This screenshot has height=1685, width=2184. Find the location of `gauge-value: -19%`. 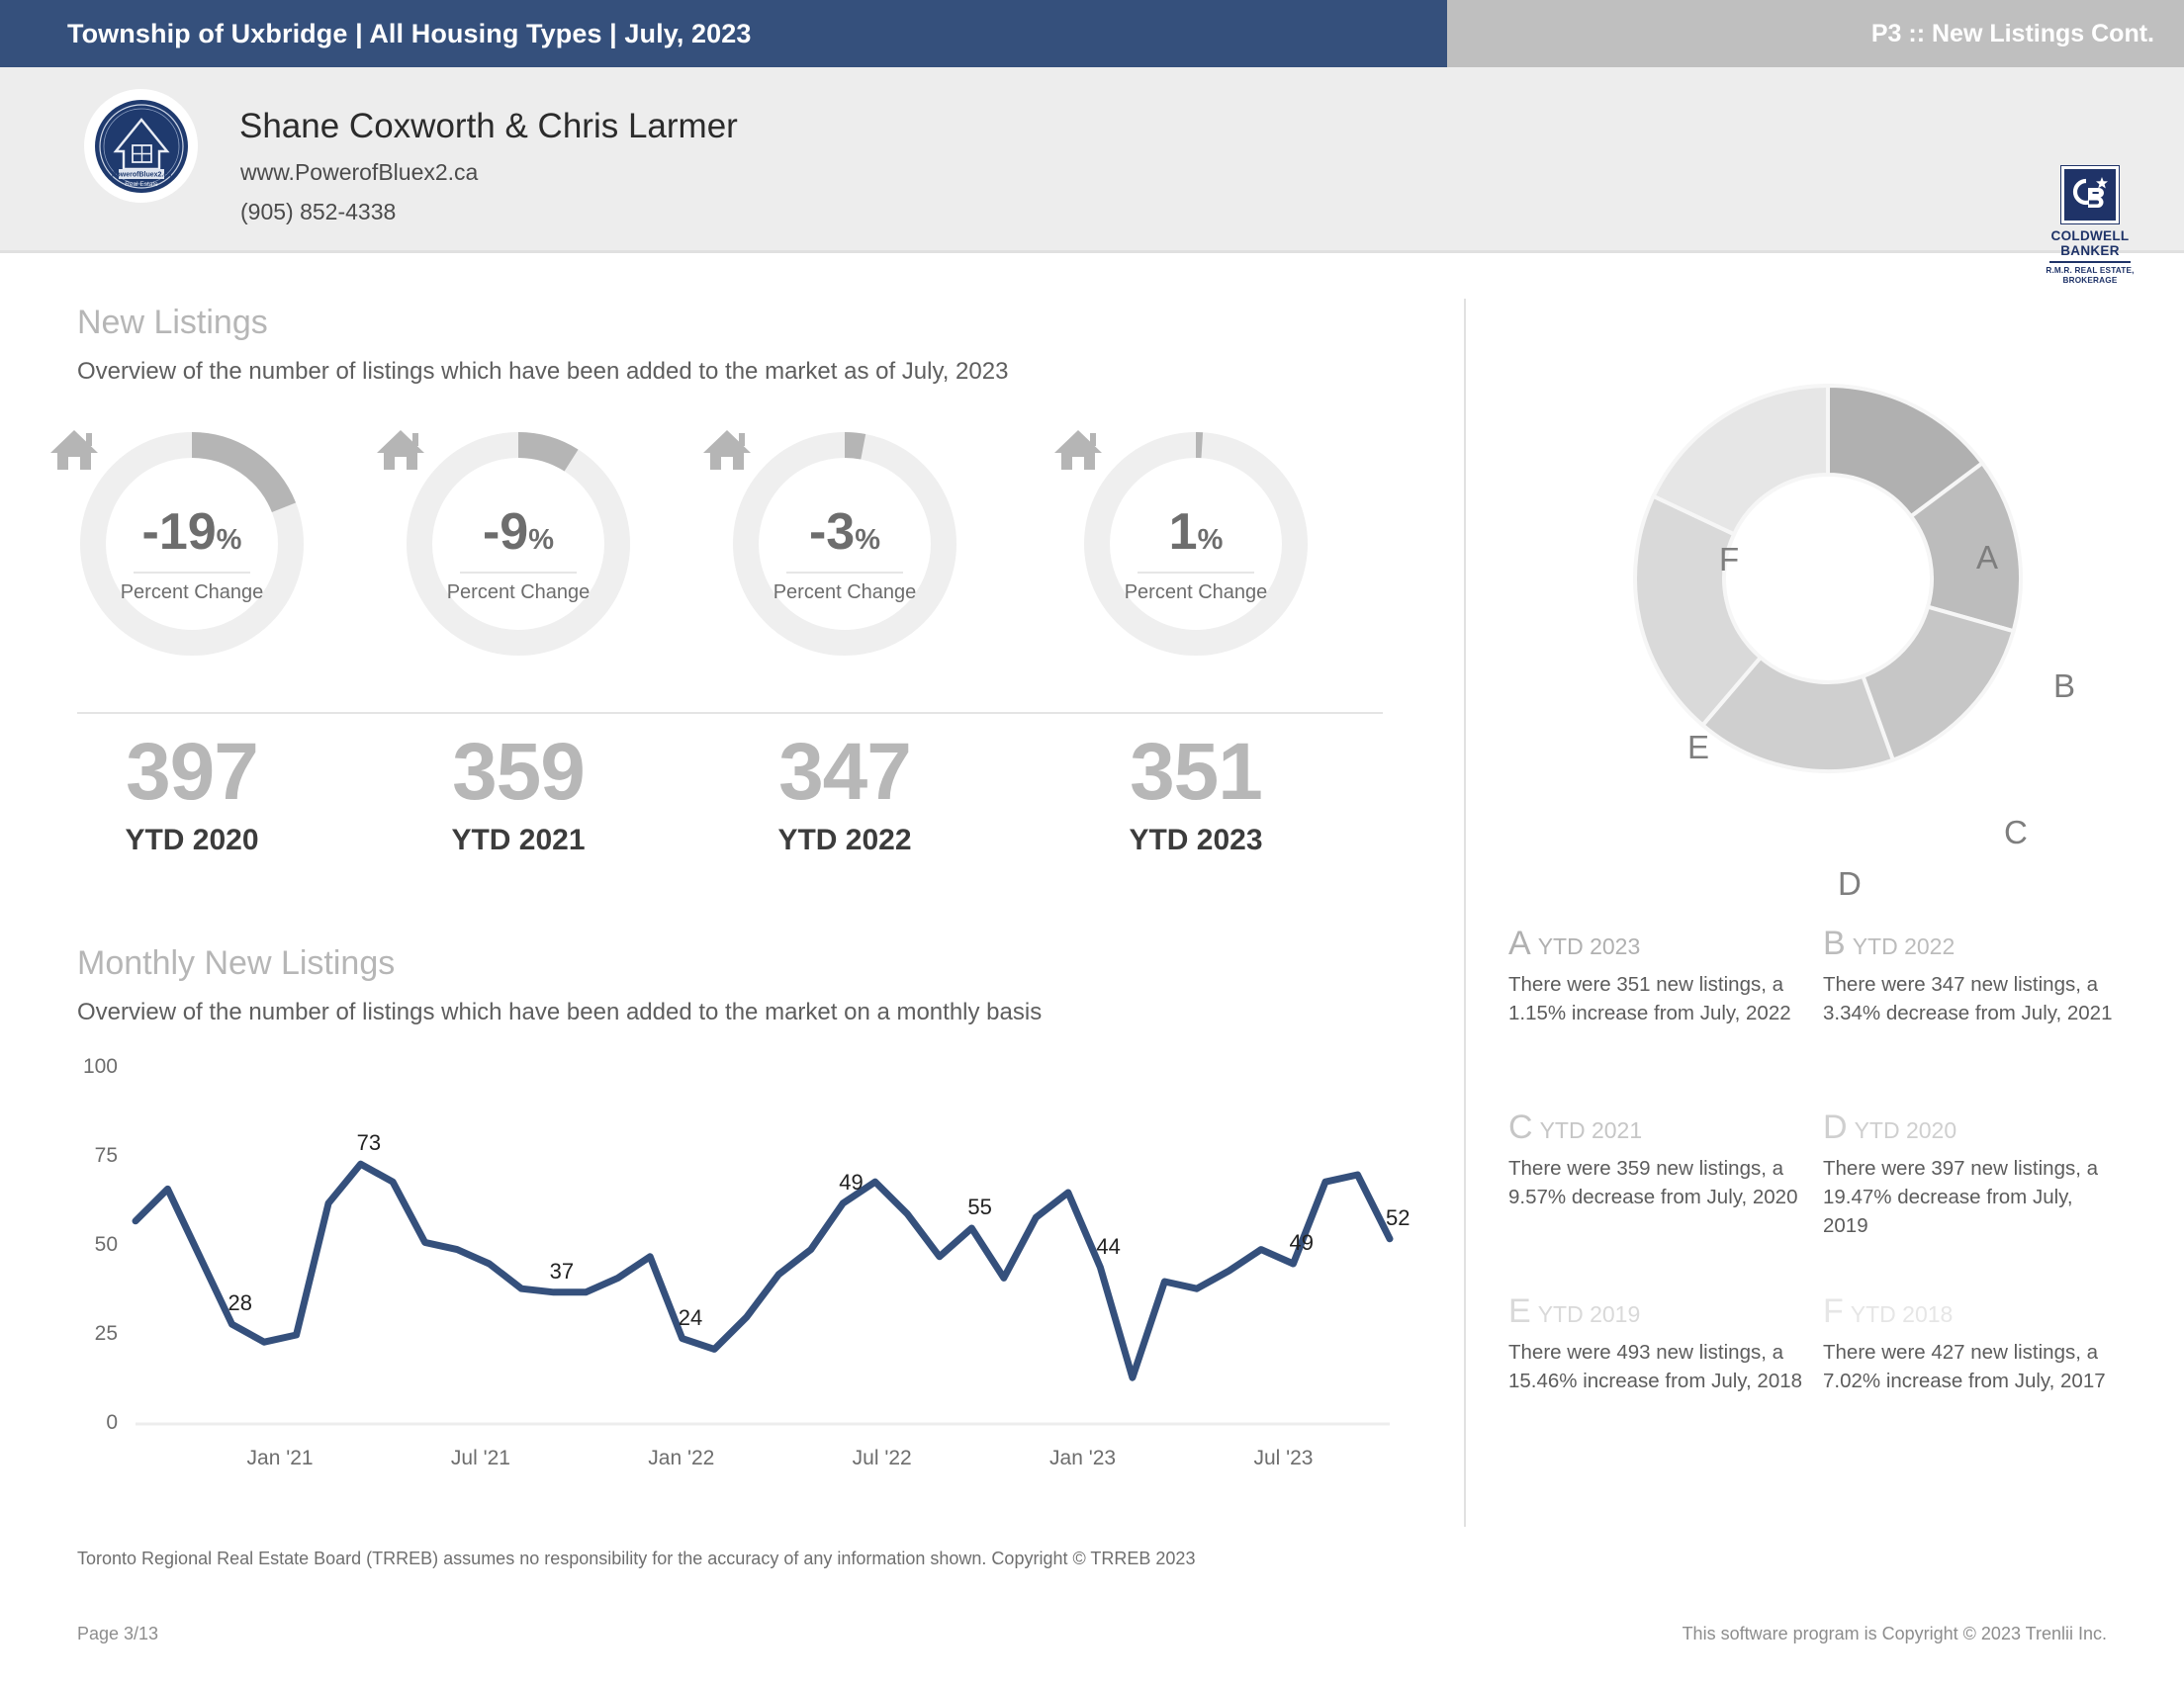

gauge-value: -19% is located at coordinates (192, 532).